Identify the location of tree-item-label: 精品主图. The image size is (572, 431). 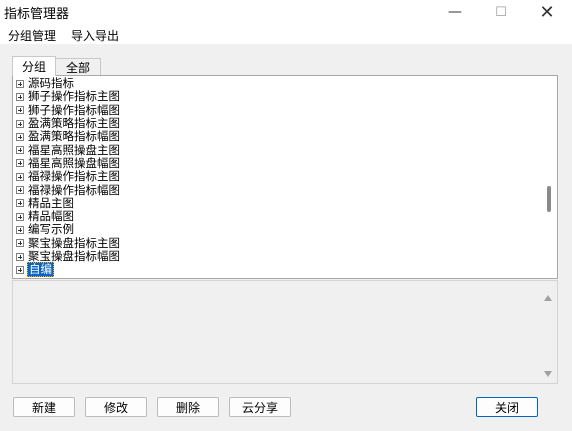
(51, 202).